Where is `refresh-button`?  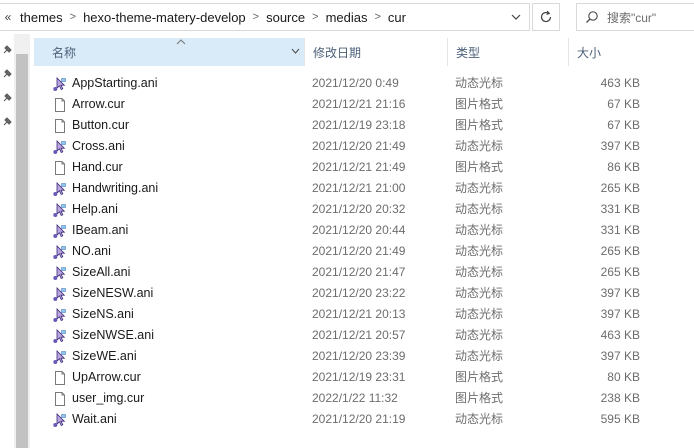
refresh-button is located at coordinates (546, 17).